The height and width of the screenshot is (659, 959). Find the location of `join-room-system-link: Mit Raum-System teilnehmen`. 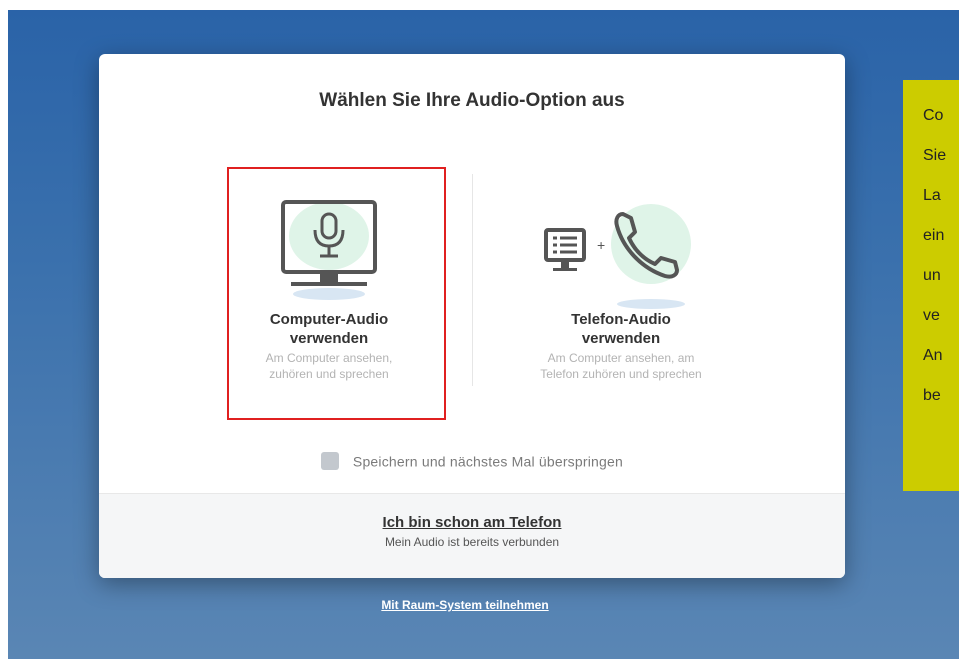

join-room-system-link: Mit Raum-System teilnehmen is located at coordinates (465, 605).